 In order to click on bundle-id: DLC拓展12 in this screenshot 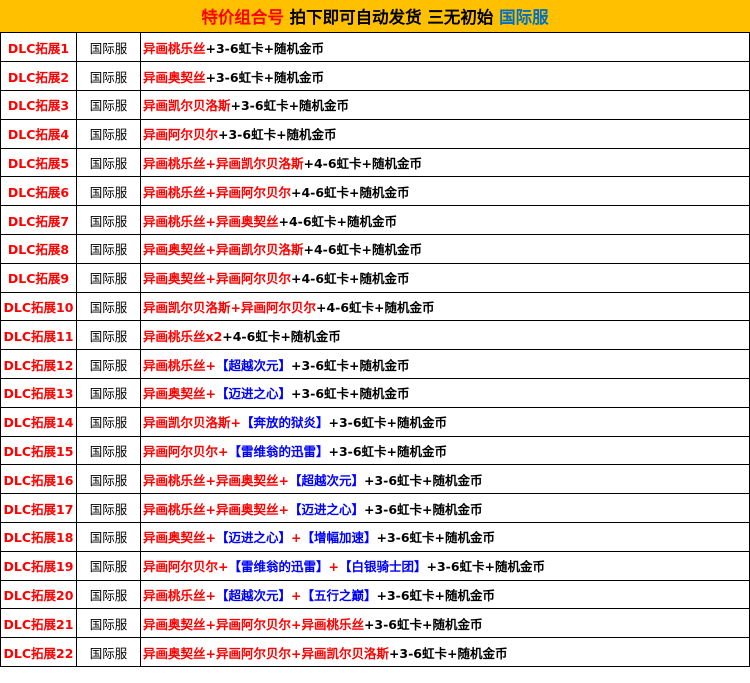, I will do `click(38, 364)`.